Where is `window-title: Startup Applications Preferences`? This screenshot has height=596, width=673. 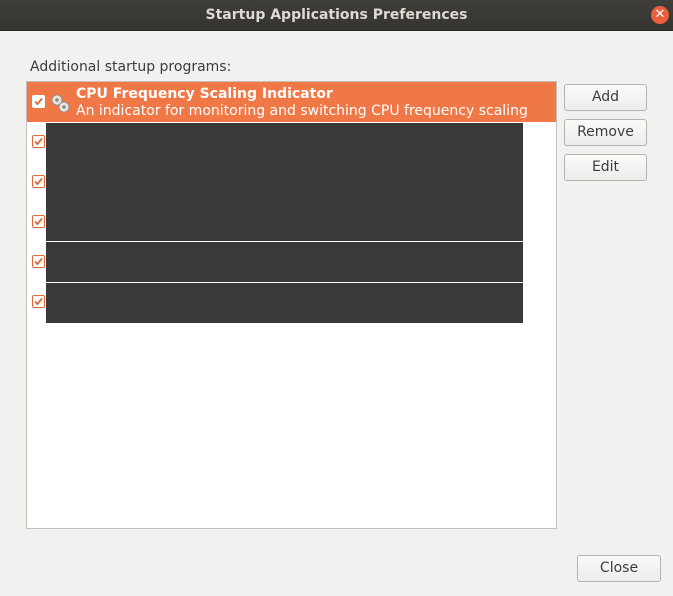 window-title: Startup Applications Preferences is located at coordinates (336, 15).